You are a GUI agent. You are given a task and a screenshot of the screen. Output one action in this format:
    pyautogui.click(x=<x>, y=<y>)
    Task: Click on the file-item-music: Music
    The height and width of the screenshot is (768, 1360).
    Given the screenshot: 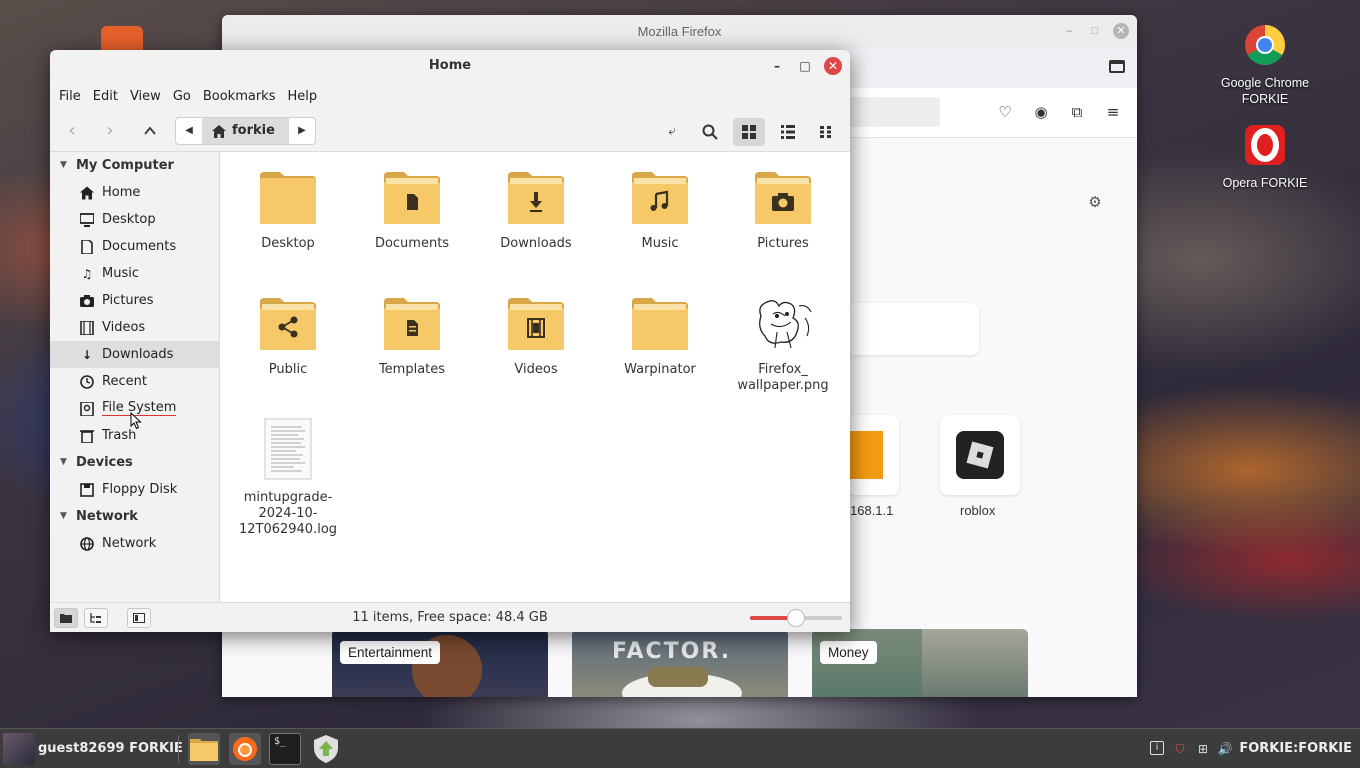 What is the action you would take?
    pyautogui.click(x=660, y=211)
    